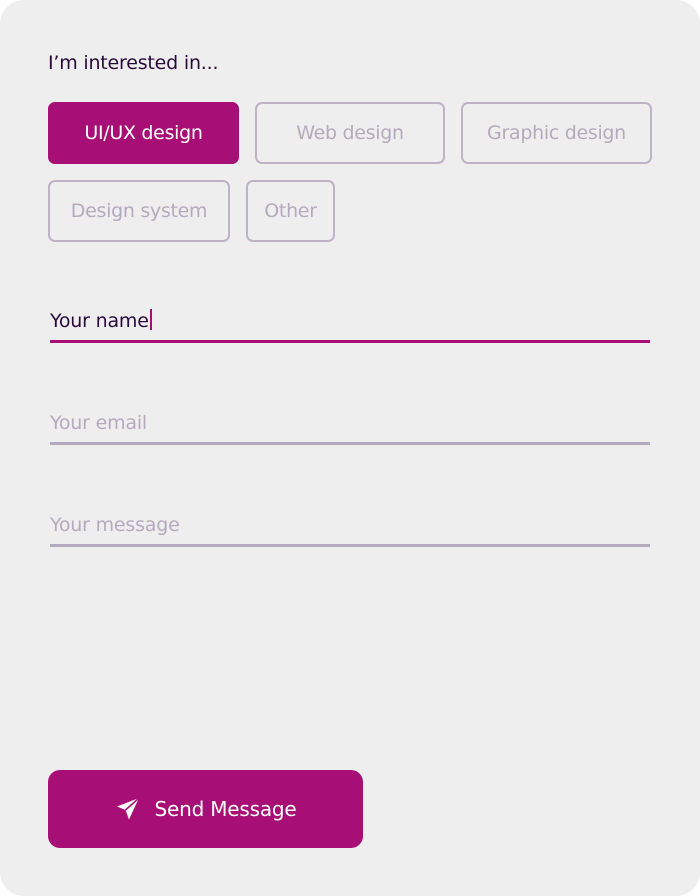 This screenshot has width=700, height=896. What do you see at coordinates (150, 319) in the screenshot?
I see `text-caret` at bounding box center [150, 319].